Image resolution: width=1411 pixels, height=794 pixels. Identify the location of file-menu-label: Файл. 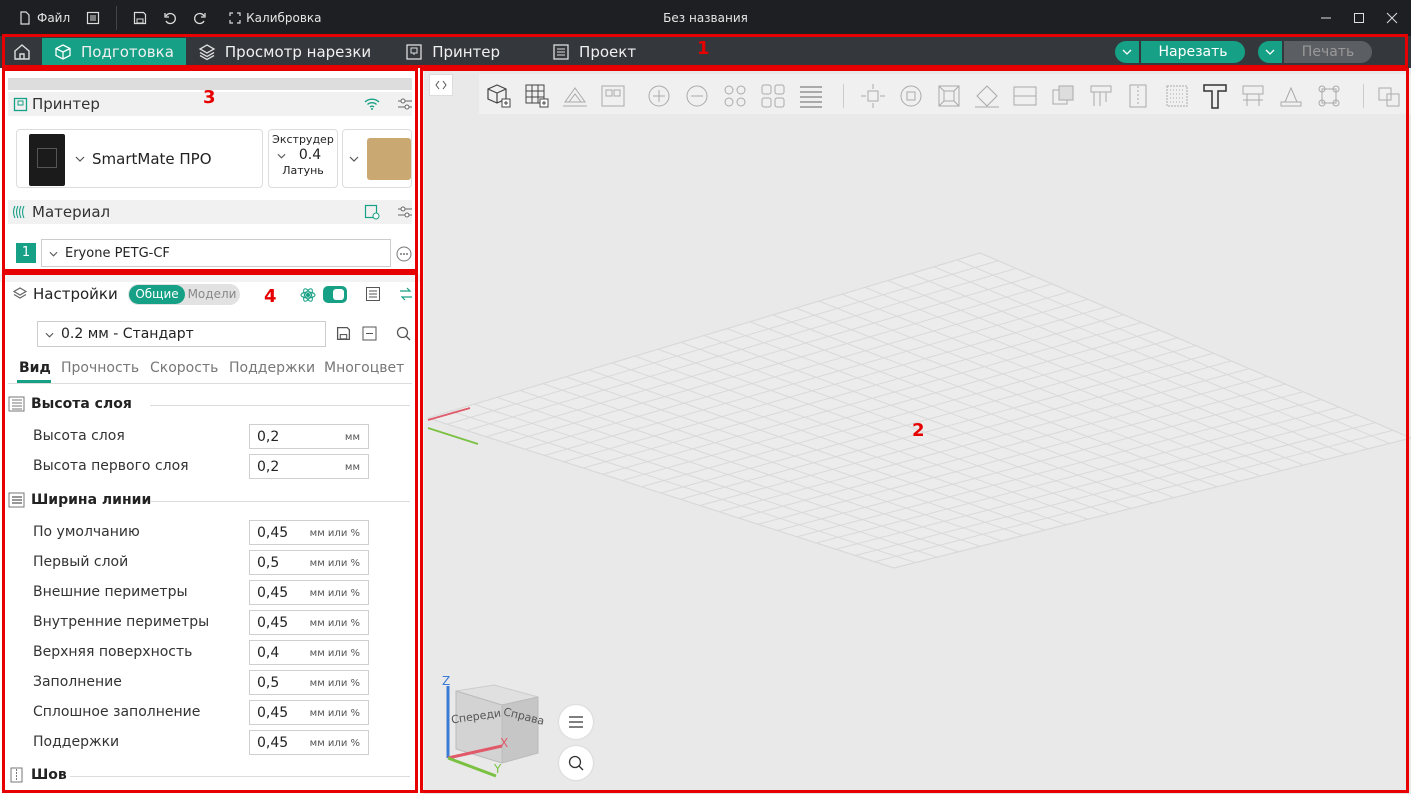
(54, 18).